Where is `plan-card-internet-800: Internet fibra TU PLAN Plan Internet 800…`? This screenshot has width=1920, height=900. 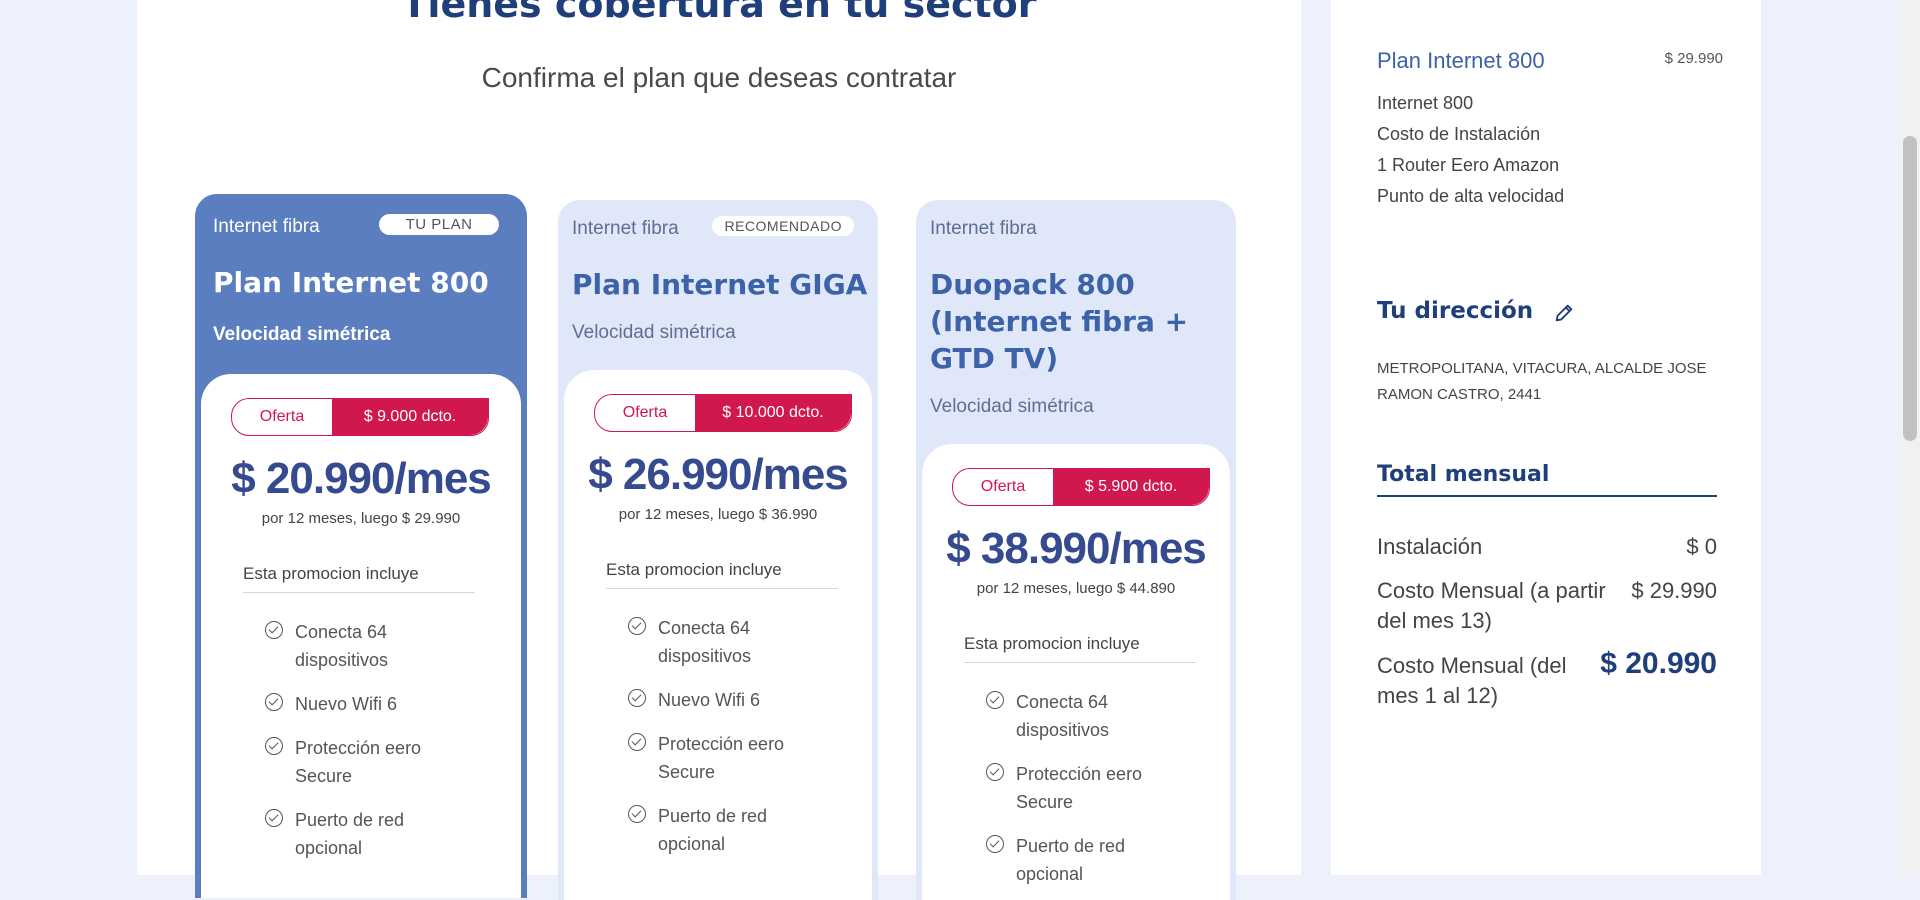 plan-card-internet-800: Internet fibra TU PLAN Plan Internet 800… is located at coordinates (361, 546).